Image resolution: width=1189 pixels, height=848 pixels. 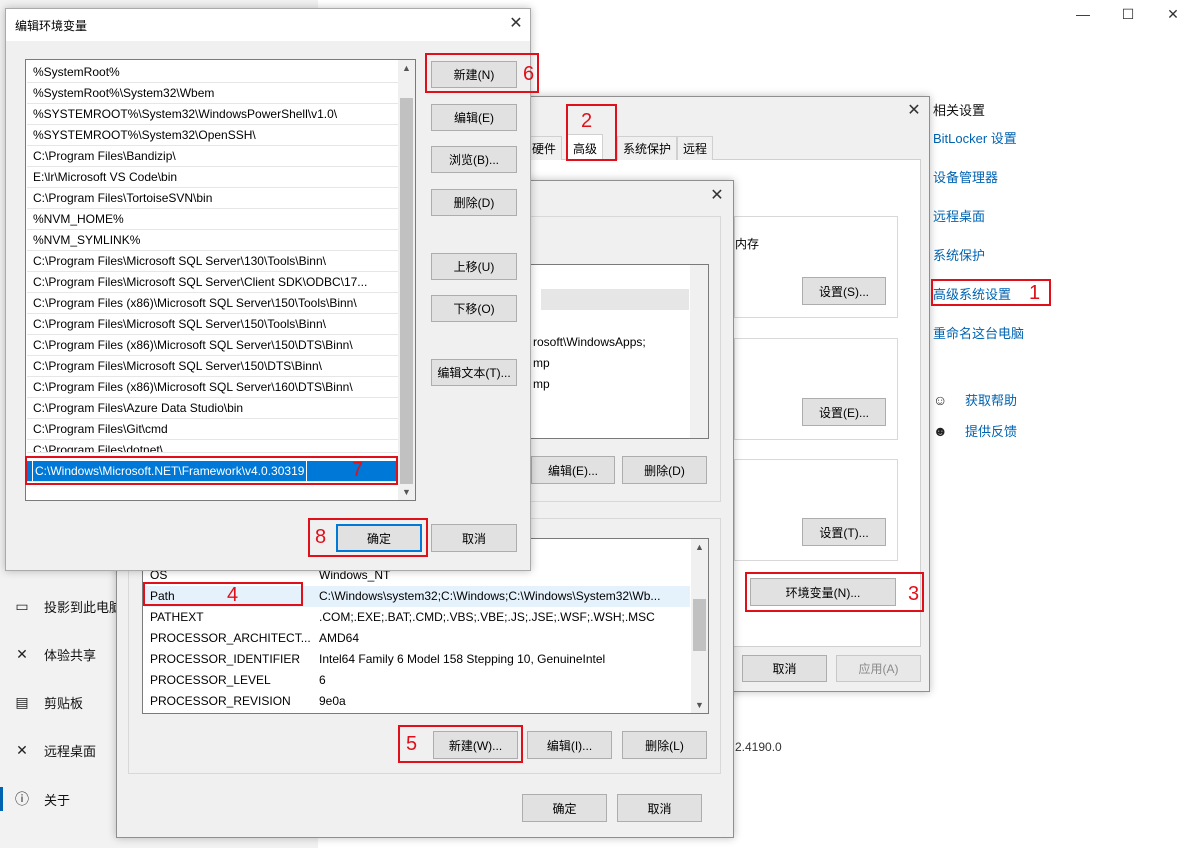 What do you see at coordinates (529, 74) in the screenshot?
I see `annotation-number-6: 6` at bounding box center [529, 74].